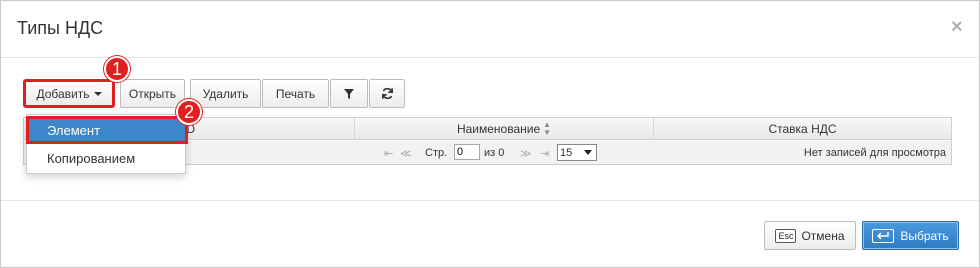 The height and width of the screenshot is (268, 980). I want to click on add-button: Добавить, so click(69, 93).